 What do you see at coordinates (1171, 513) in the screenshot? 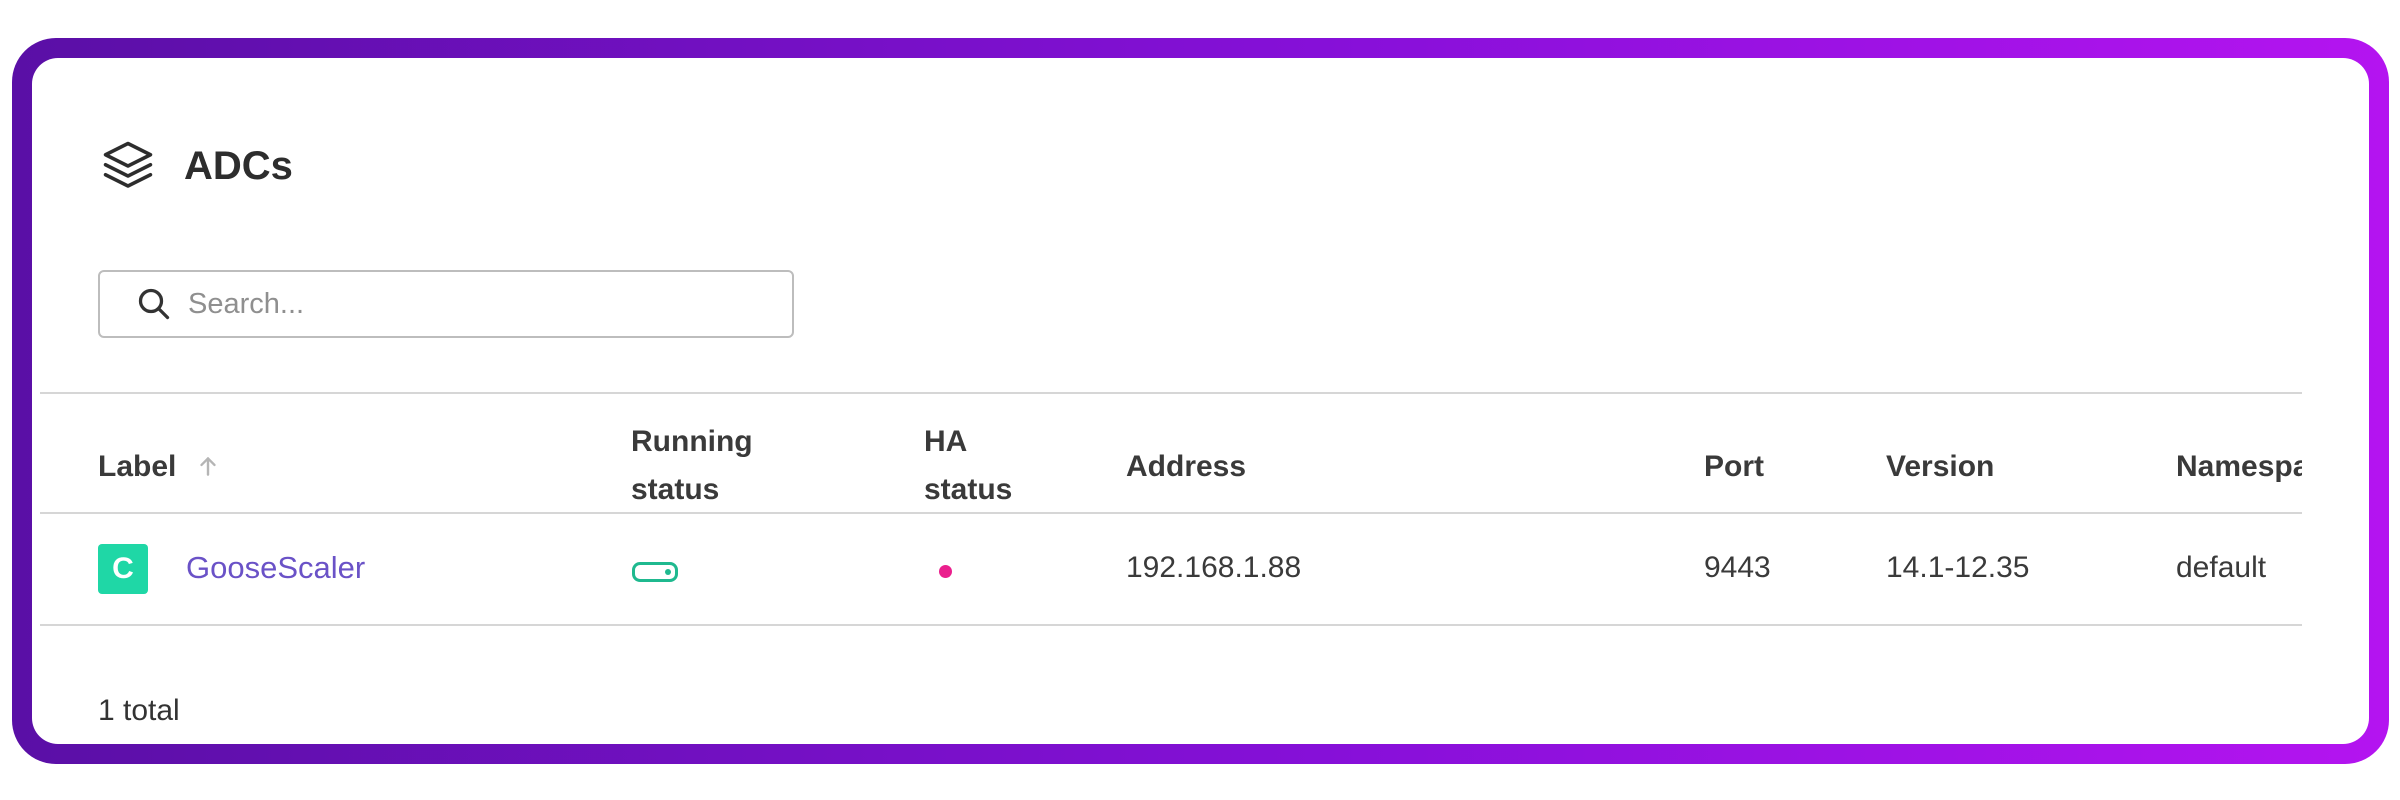
I see `table-header-divider` at bounding box center [1171, 513].